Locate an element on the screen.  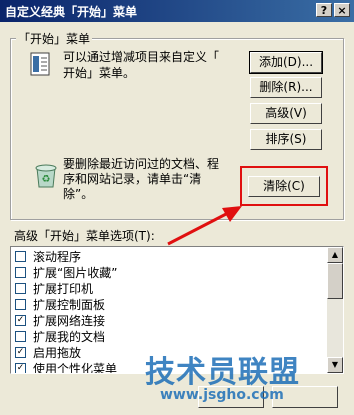
title-bar: 自定义经典「开始」菜单 ? × is located at coordinates (177, 11).